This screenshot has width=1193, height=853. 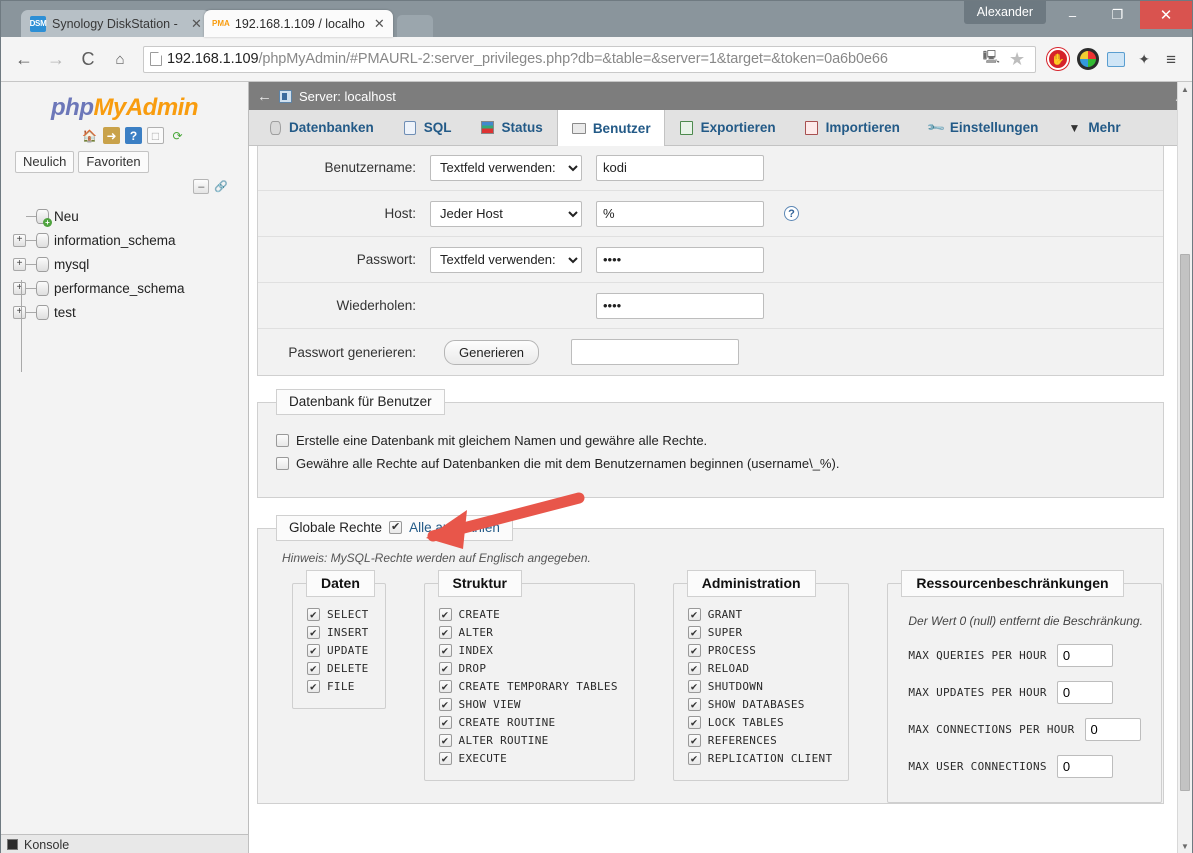 I want to click on tab-status: Status, so click(x=511, y=127).